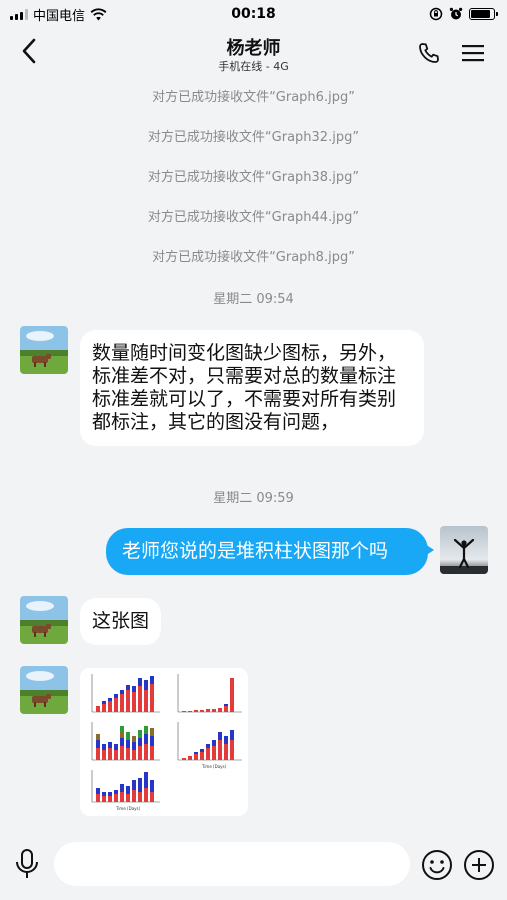  Describe the element at coordinates (253, 299) in the screenshot. I see `timestamp: 星期二 09:54` at that location.